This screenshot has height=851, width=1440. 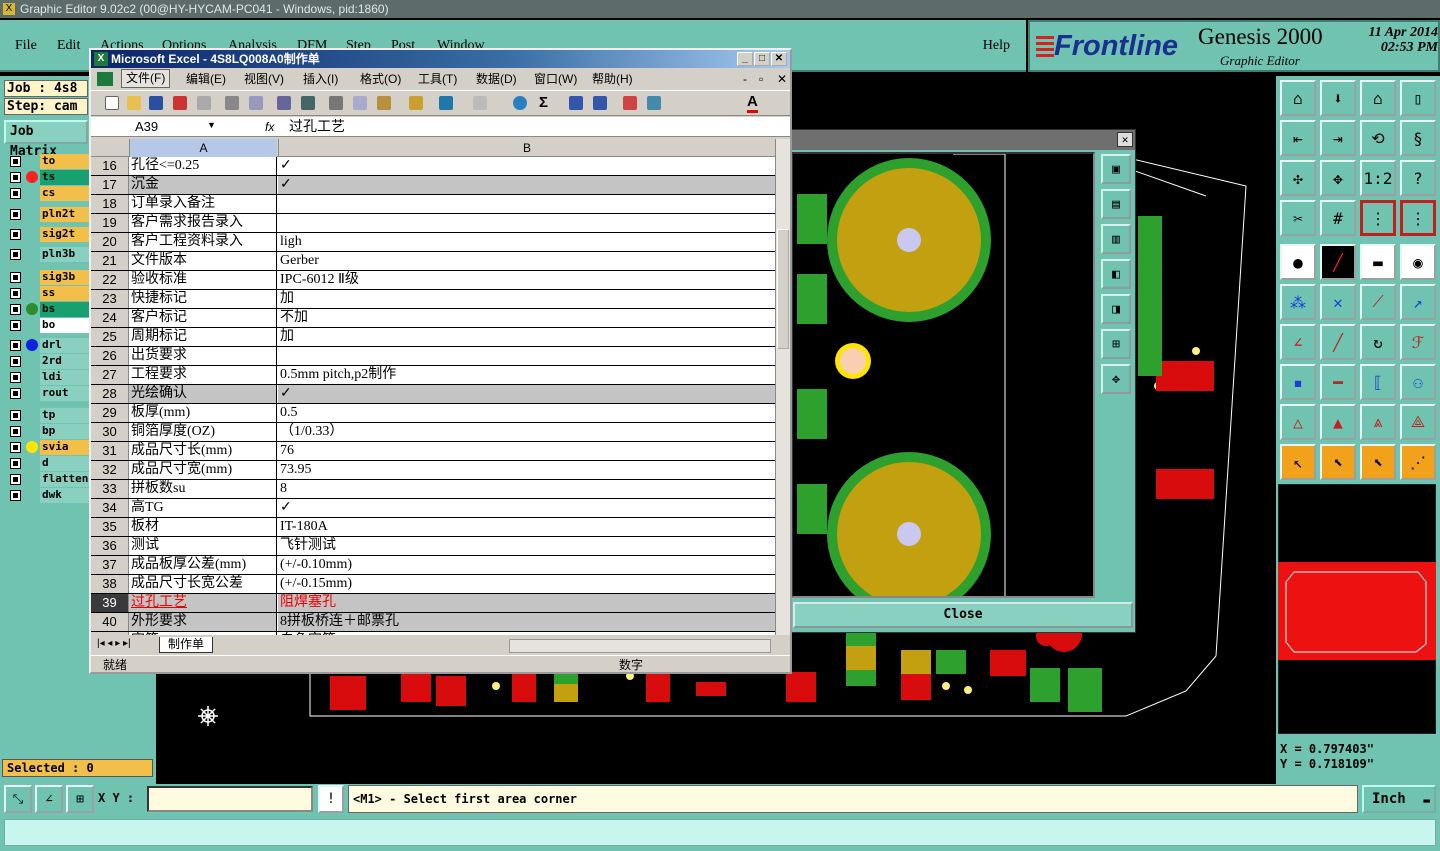 I want to click on layer-row: flatten, so click(x=48, y=479).